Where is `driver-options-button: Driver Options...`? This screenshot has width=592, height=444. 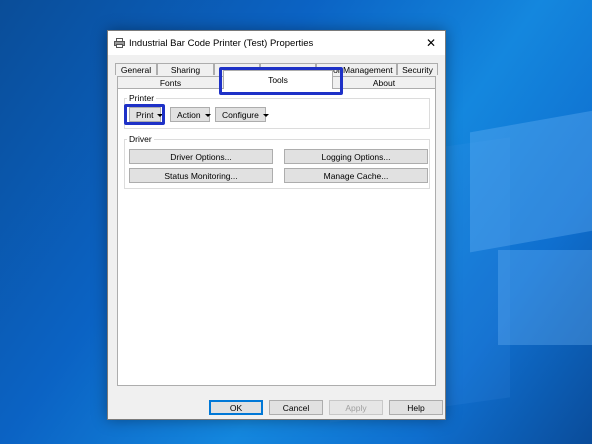 driver-options-button: Driver Options... is located at coordinates (201, 156).